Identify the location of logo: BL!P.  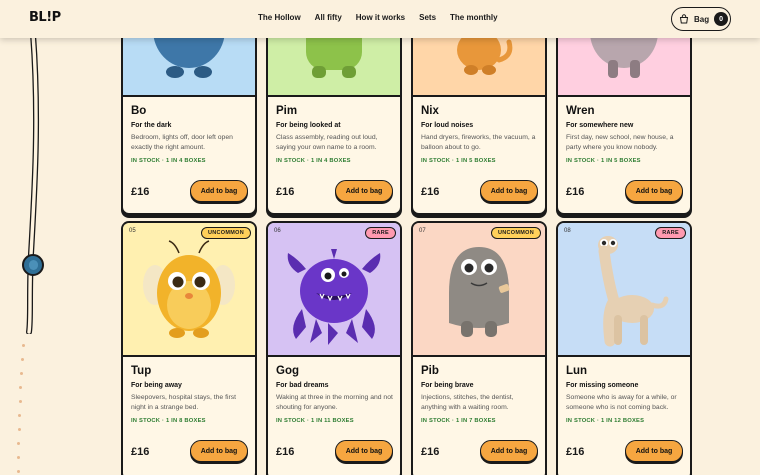
(45, 17).